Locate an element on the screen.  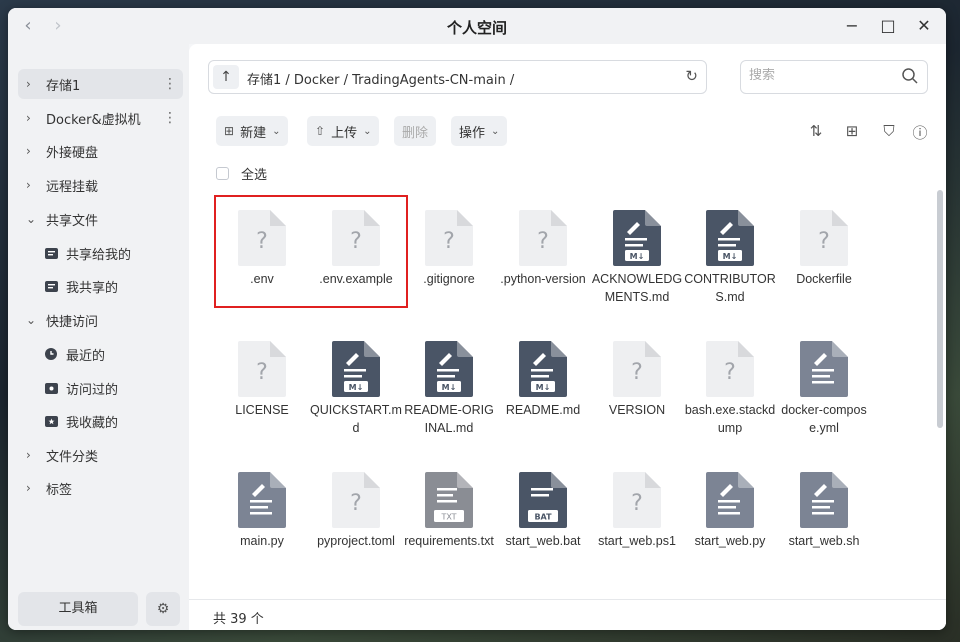
sidebar-item-favorites: 我收藏的 is located at coordinates (100, 421).